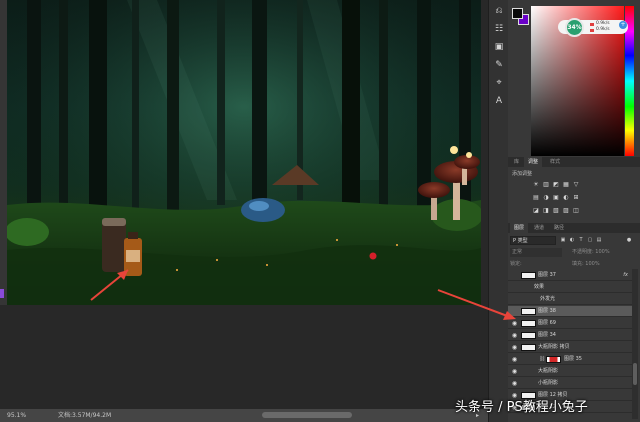 Image resolution: width=640 pixels, height=422 pixels. Describe the element at coordinates (570, 383) in the screenshot. I see `layer-row: ◉ 小瓶阴影` at that location.